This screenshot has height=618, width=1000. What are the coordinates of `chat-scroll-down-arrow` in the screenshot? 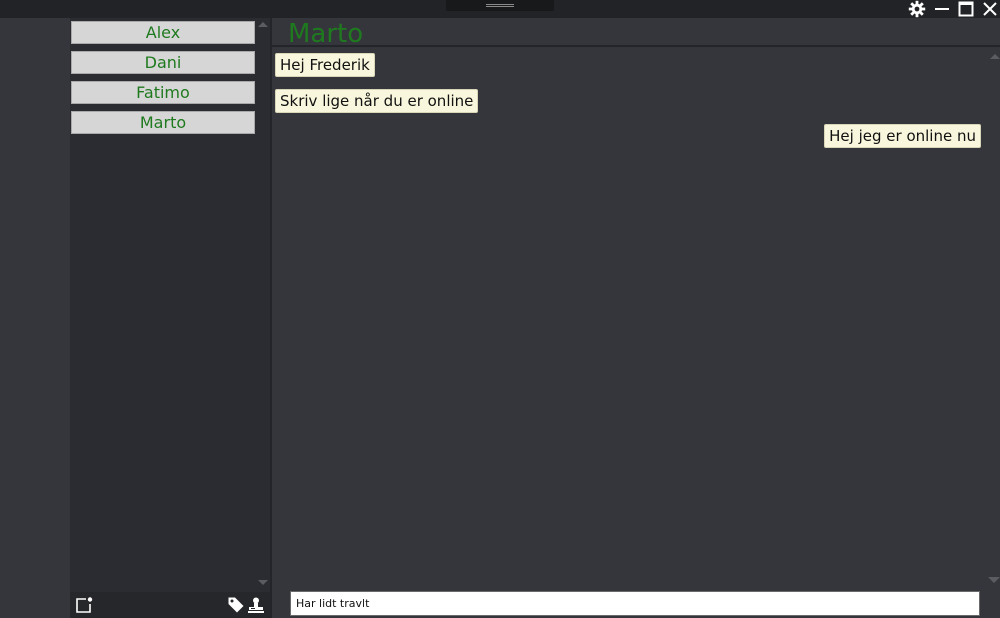 It's located at (994, 580).